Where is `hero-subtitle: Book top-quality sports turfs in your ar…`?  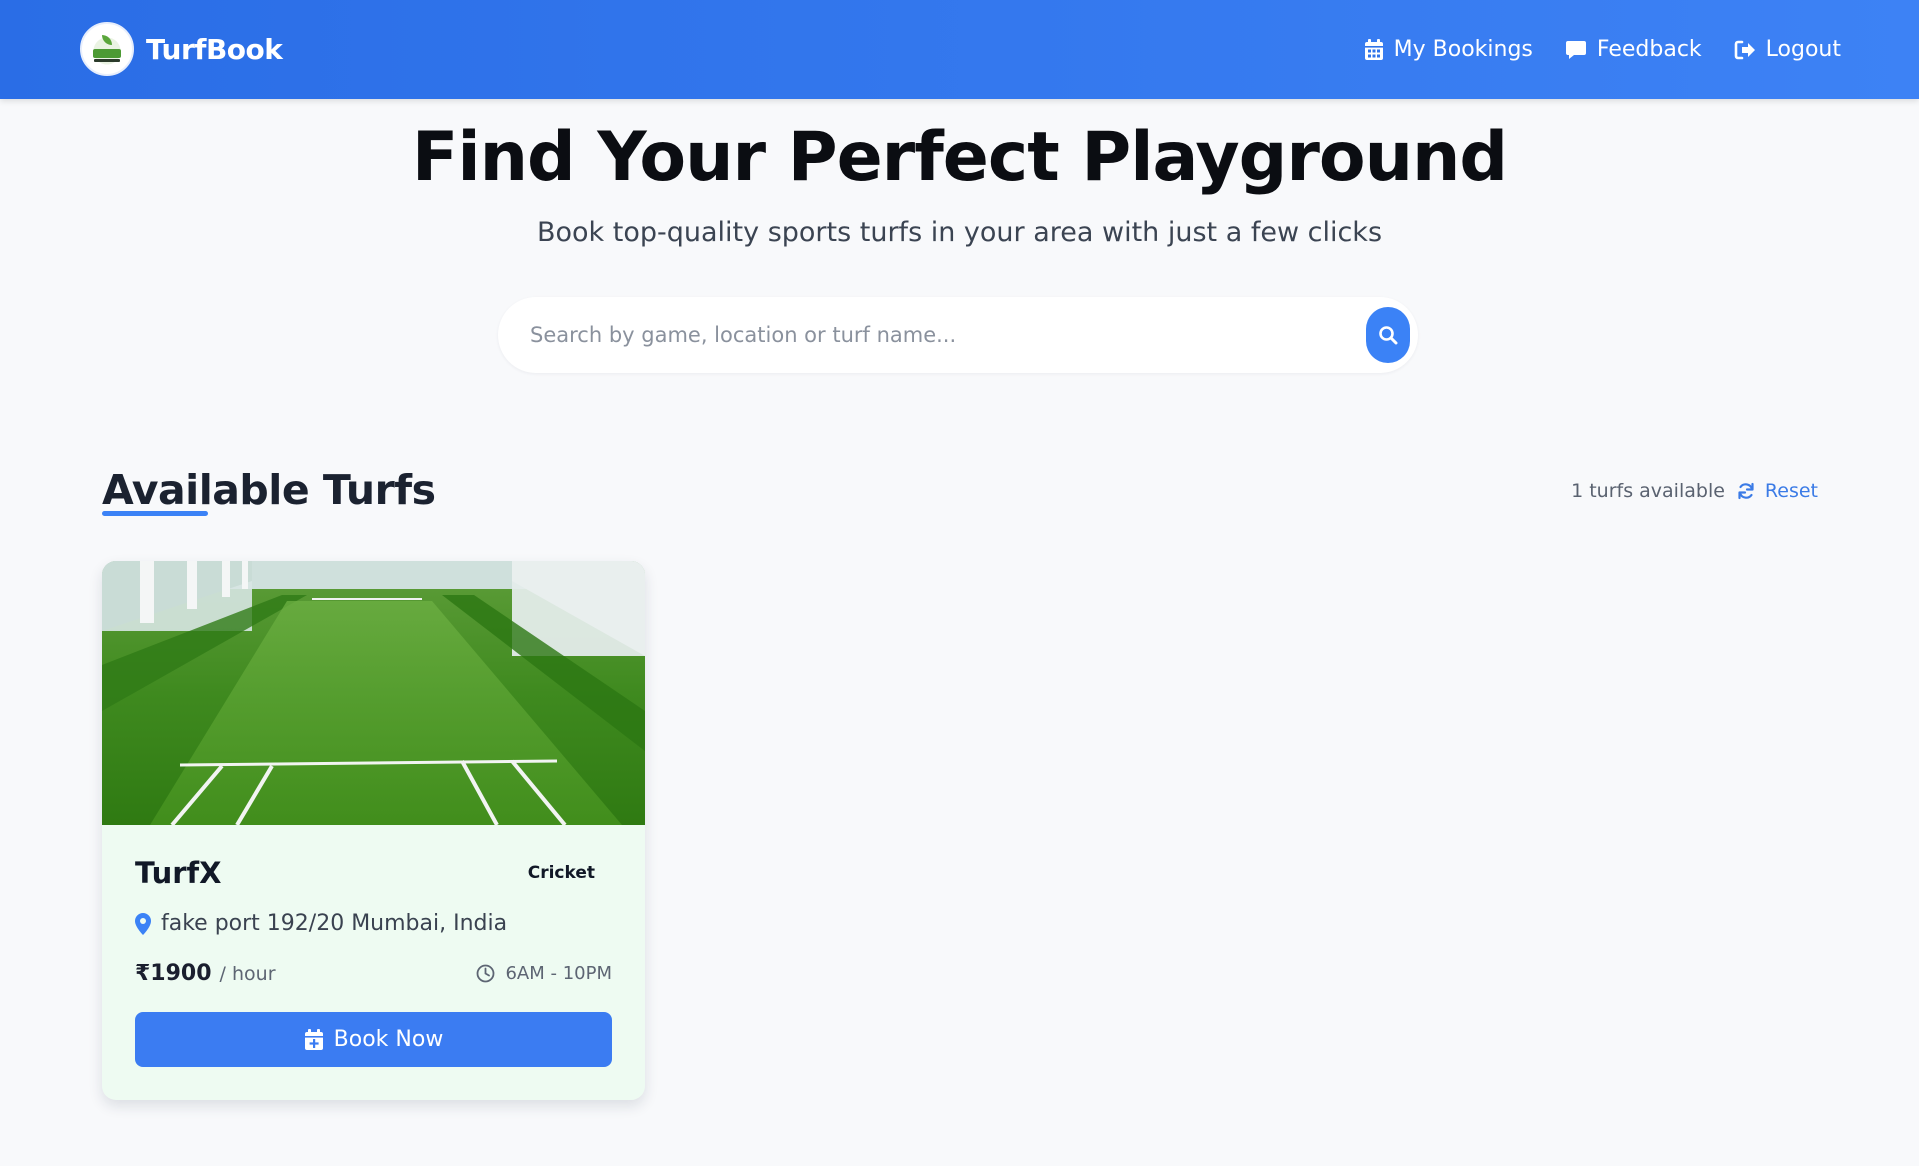 hero-subtitle: Book top-quality sports turfs in your ar… is located at coordinates (959, 232).